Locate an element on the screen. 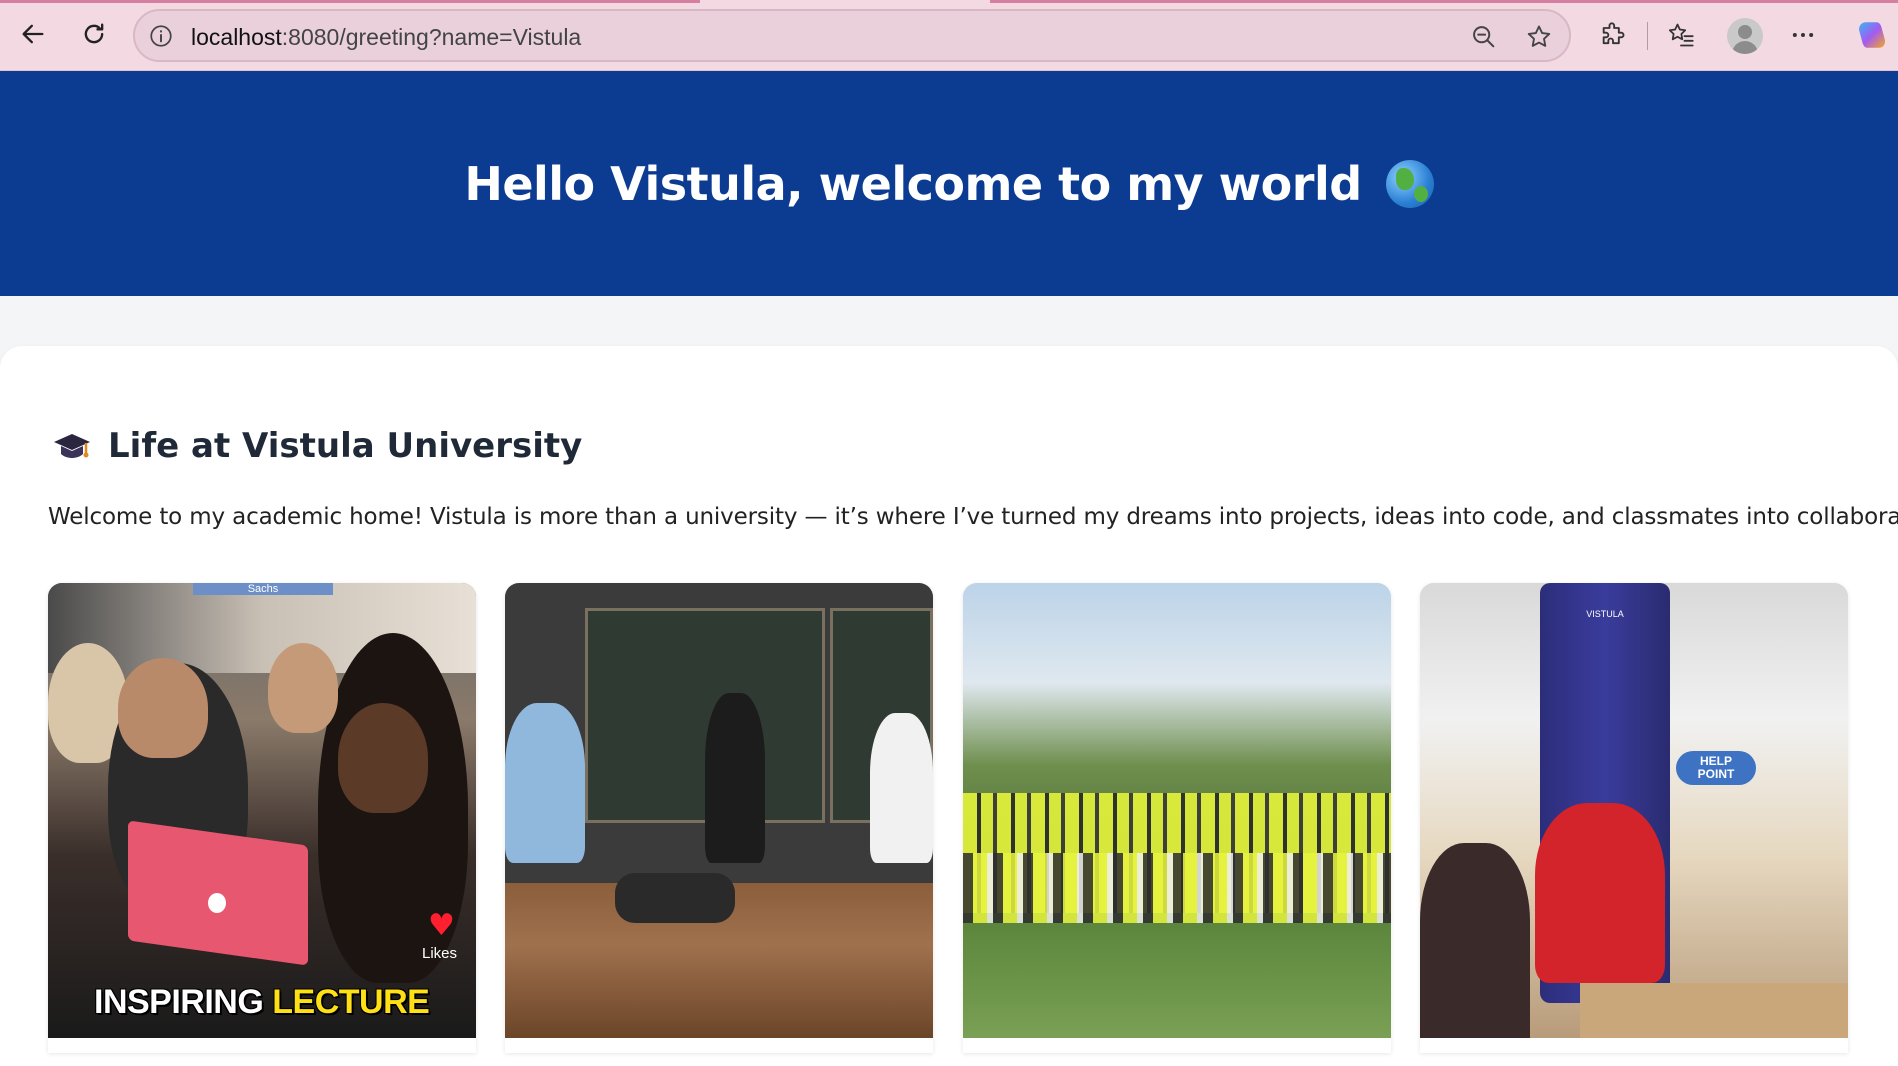 The height and width of the screenshot is (1066, 1898). table is located at coordinates (1714, 1010).